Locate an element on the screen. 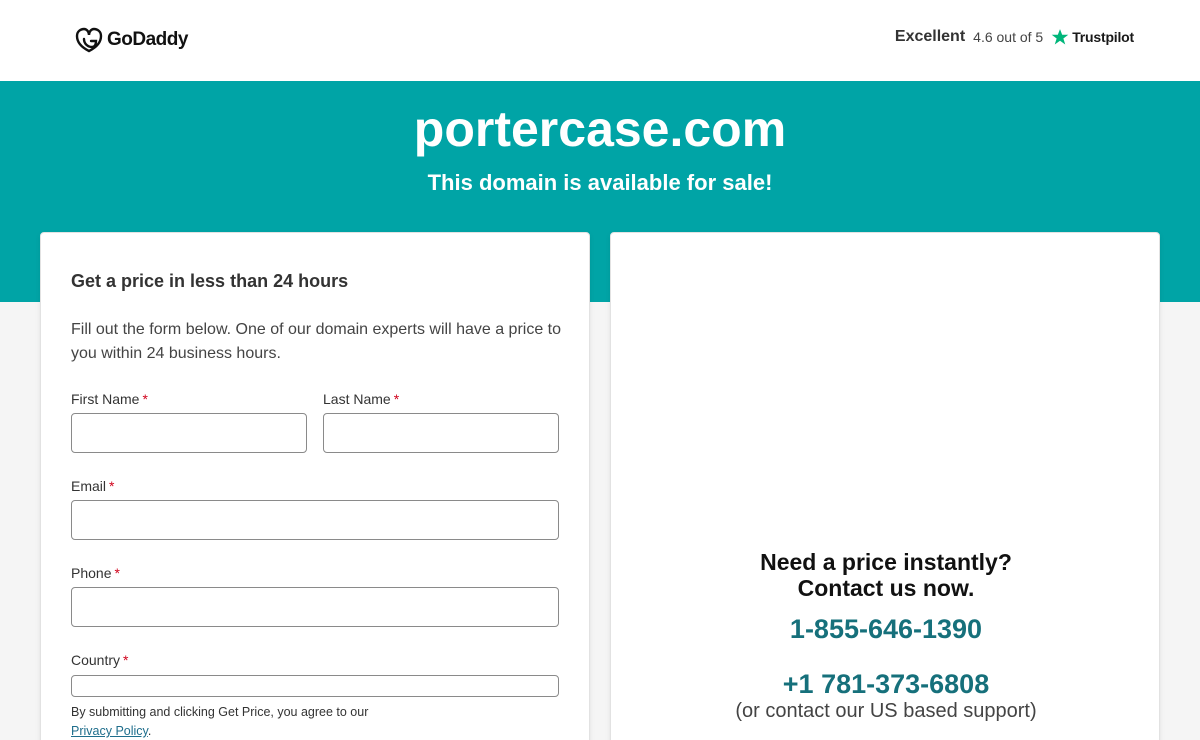 The width and height of the screenshot is (1200, 740). domain-name: portercase.com is located at coordinates (600, 129).